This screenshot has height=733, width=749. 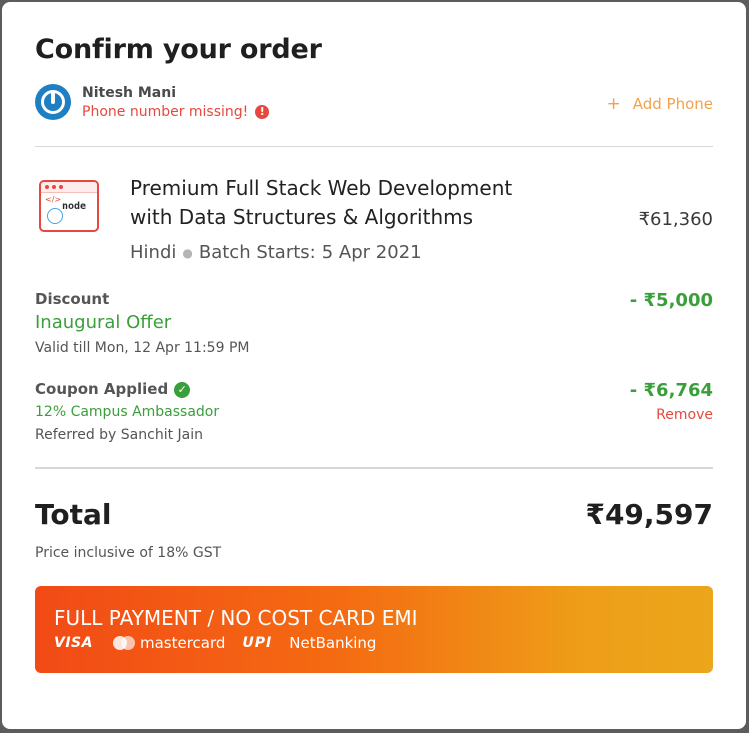 What do you see at coordinates (127, 412) in the screenshot?
I see `coupon-name: 12% Campus Ambassador` at bounding box center [127, 412].